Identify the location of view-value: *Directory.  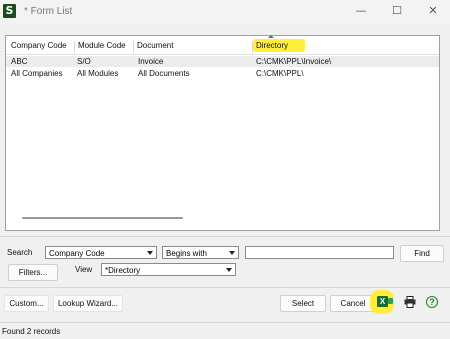
(123, 270).